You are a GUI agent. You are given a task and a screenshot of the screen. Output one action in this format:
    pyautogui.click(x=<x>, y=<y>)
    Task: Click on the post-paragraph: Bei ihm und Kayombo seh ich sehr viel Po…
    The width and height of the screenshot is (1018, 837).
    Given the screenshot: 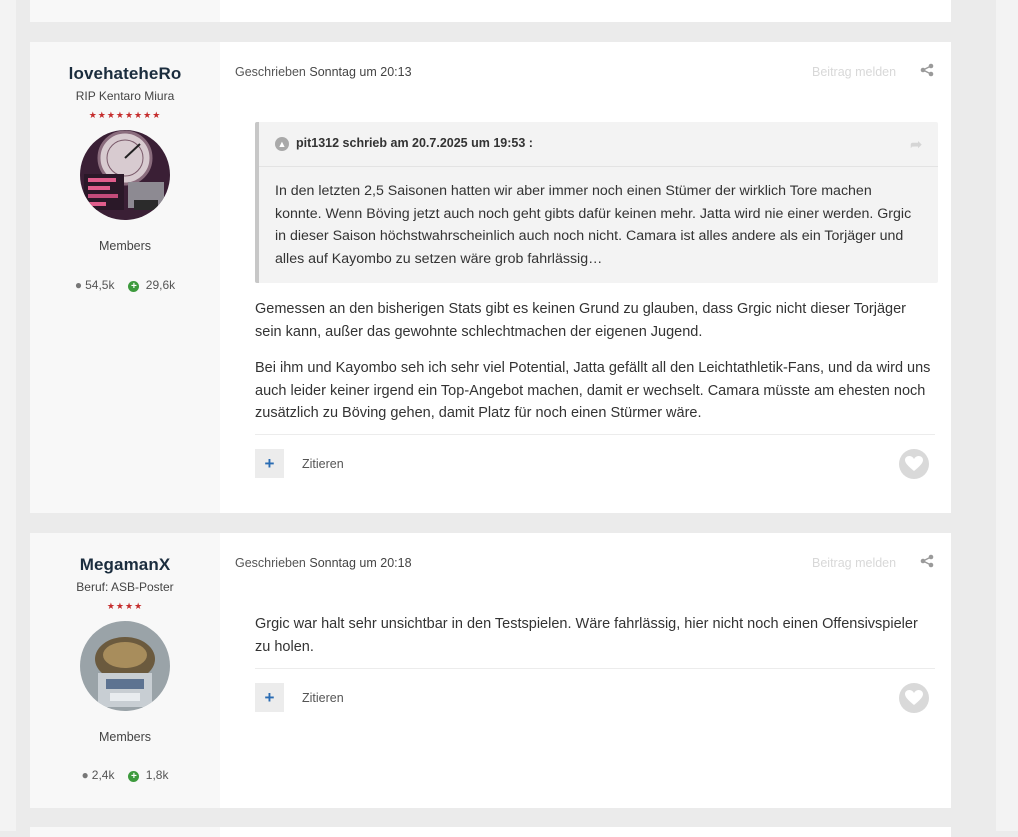 What is the action you would take?
    pyautogui.click(x=593, y=390)
    